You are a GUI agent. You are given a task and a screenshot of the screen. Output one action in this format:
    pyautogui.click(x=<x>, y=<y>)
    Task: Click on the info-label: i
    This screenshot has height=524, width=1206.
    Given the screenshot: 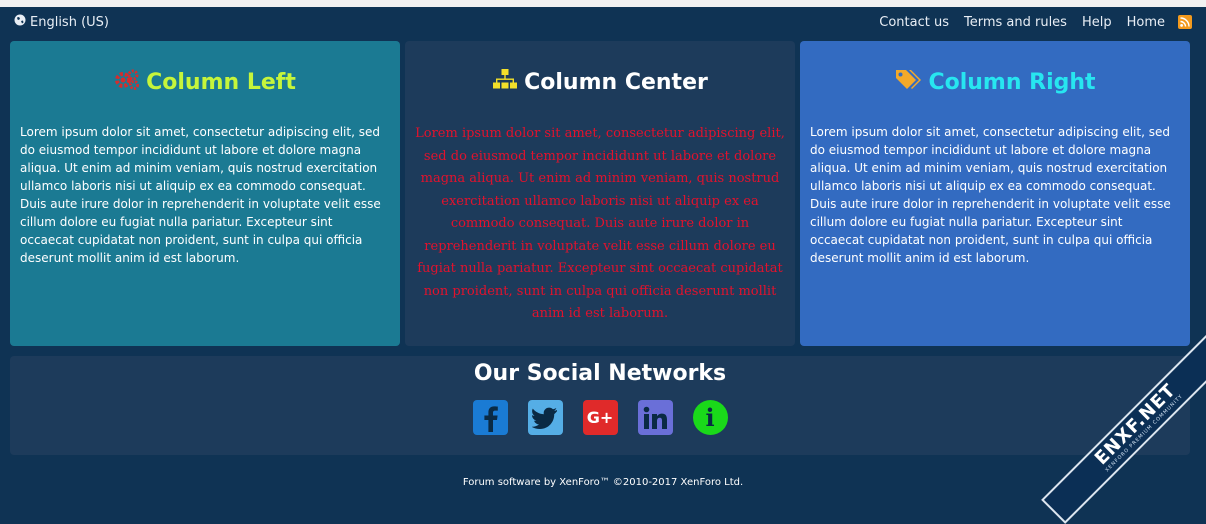 What is the action you would take?
    pyautogui.click(x=710, y=417)
    